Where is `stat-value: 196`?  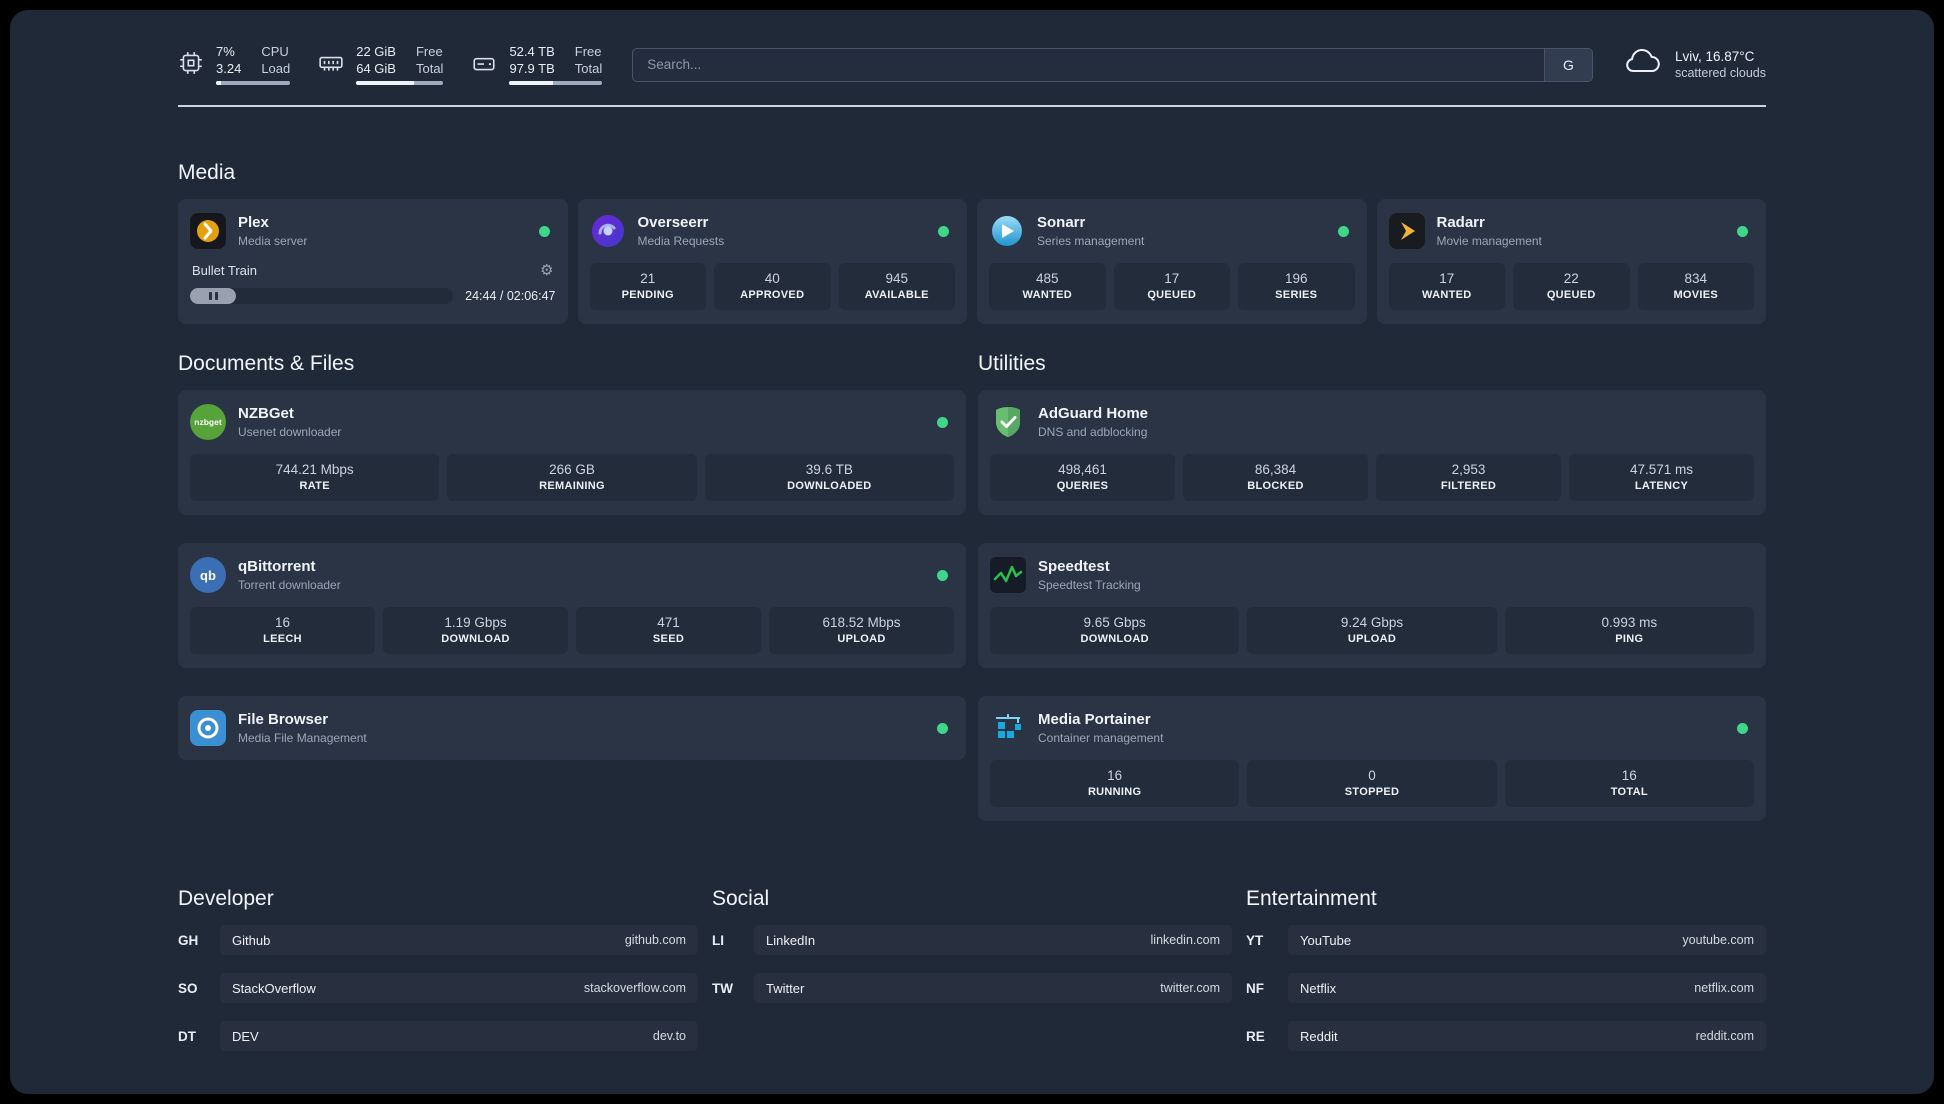
stat-value: 196 is located at coordinates (1296, 278).